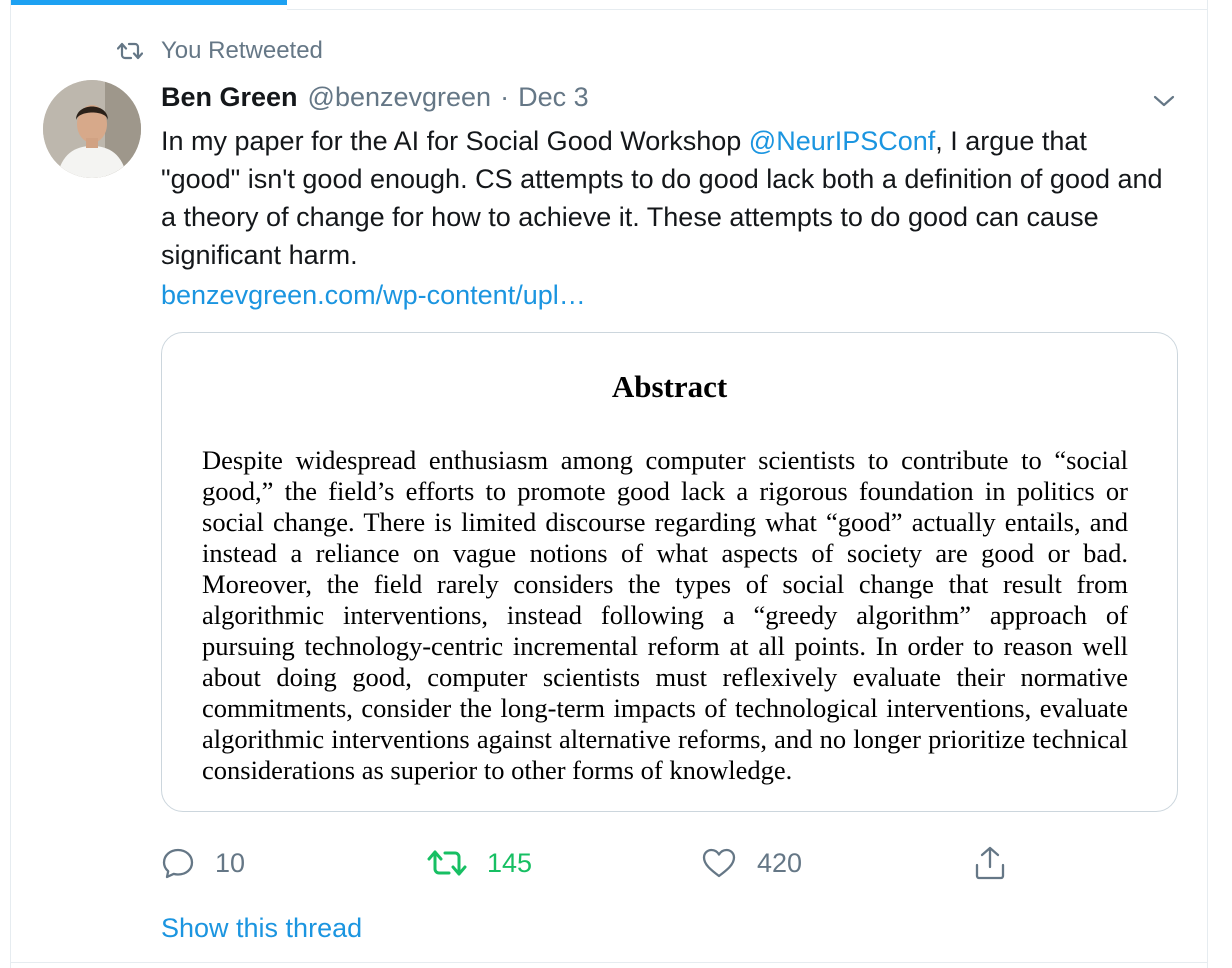  Describe the element at coordinates (203, 863) in the screenshot. I see `reply-button: 10` at that location.